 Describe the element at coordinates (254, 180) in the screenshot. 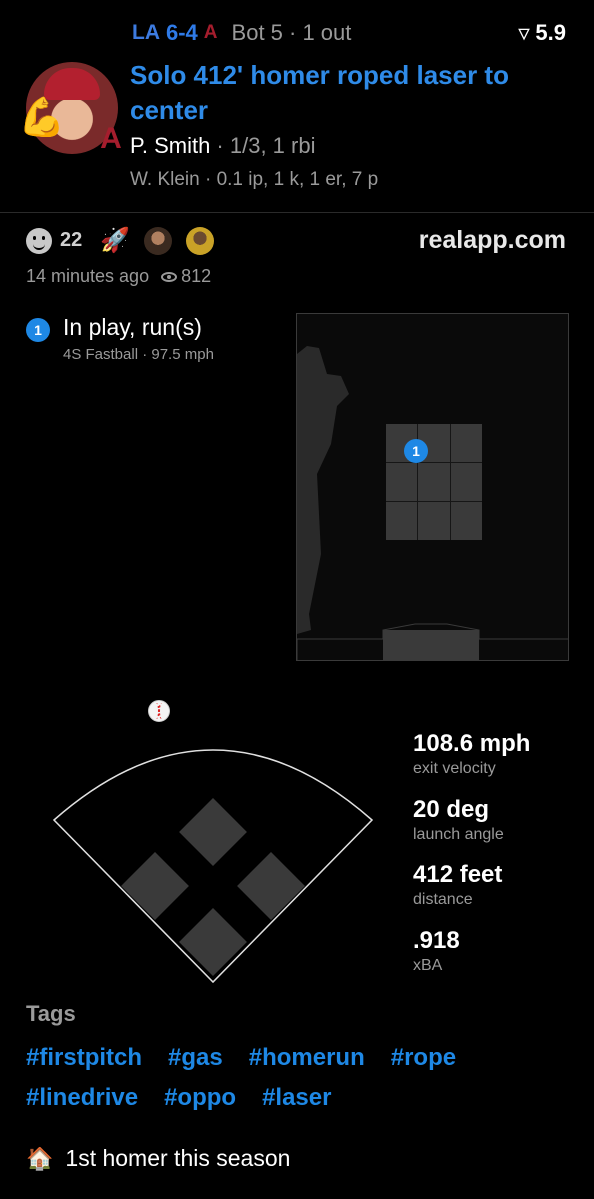

I see `pitcher-line: W. Klein · 0.1 ip, 1 k, 1 er, 7 p` at that location.